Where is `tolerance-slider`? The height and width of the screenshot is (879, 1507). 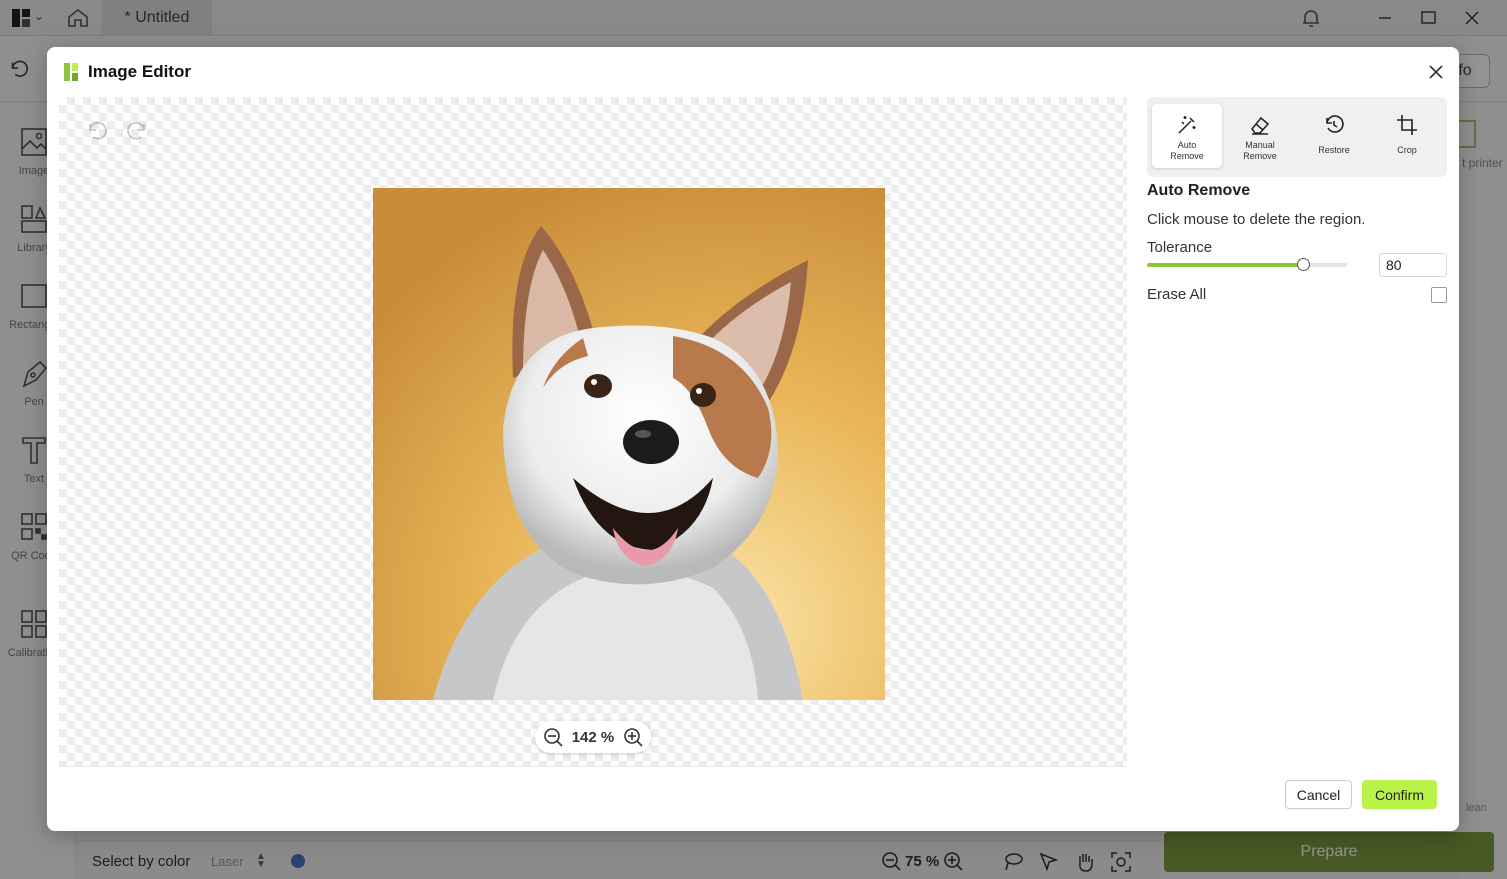
tolerance-slider is located at coordinates (1247, 264).